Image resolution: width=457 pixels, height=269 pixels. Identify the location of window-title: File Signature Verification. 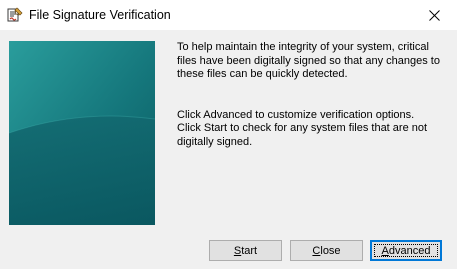
(100, 15).